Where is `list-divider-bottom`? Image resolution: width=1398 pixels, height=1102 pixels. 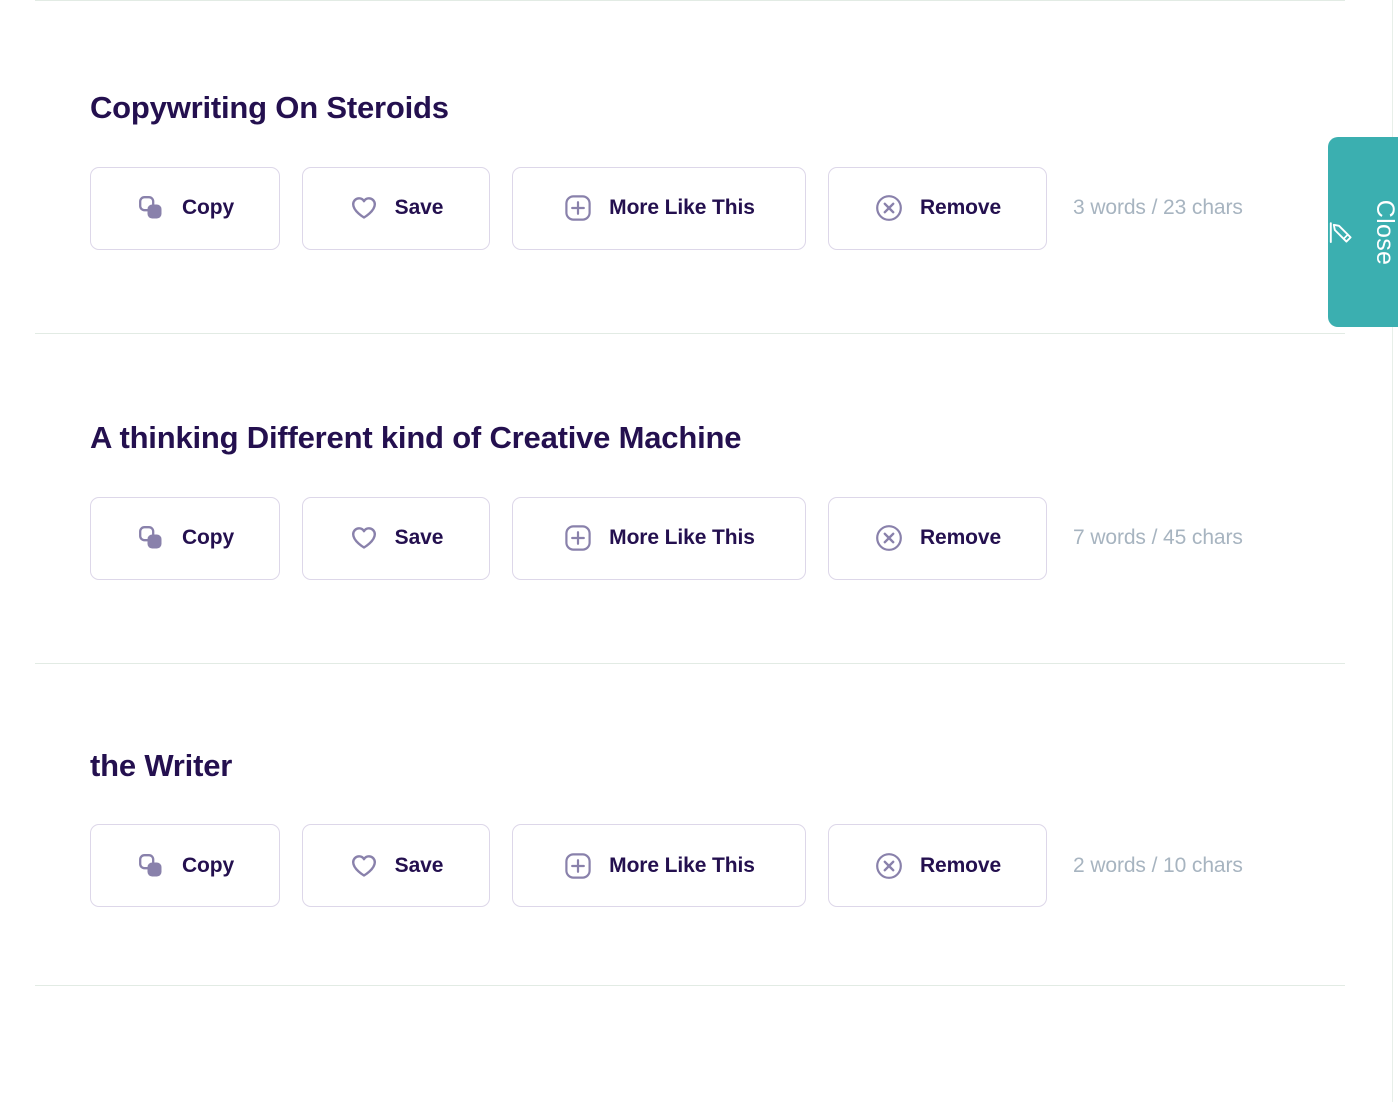 list-divider-bottom is located at coordinates (690, 986).